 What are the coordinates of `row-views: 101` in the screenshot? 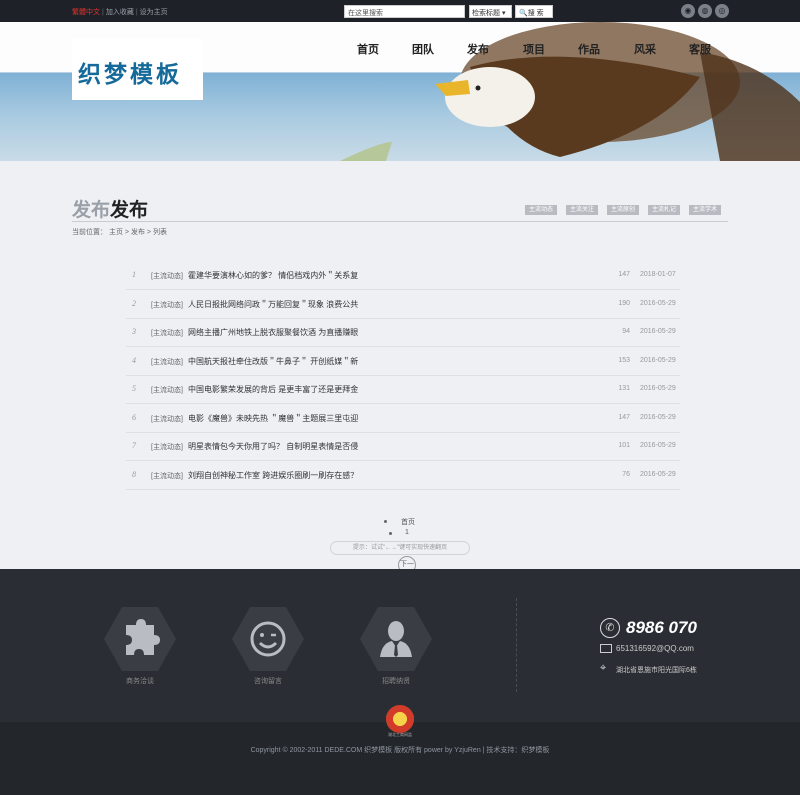 It's located at (624, 445).